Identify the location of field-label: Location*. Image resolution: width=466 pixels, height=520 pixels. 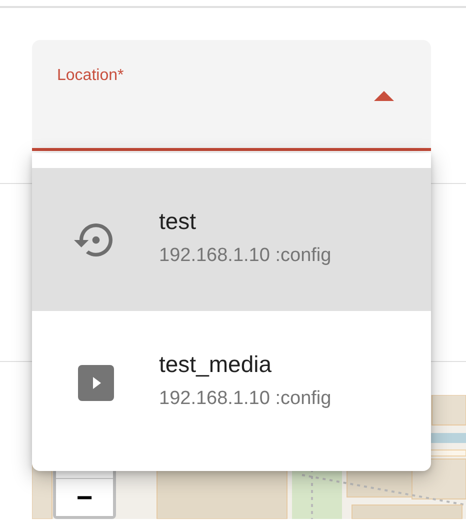
(90, 76).